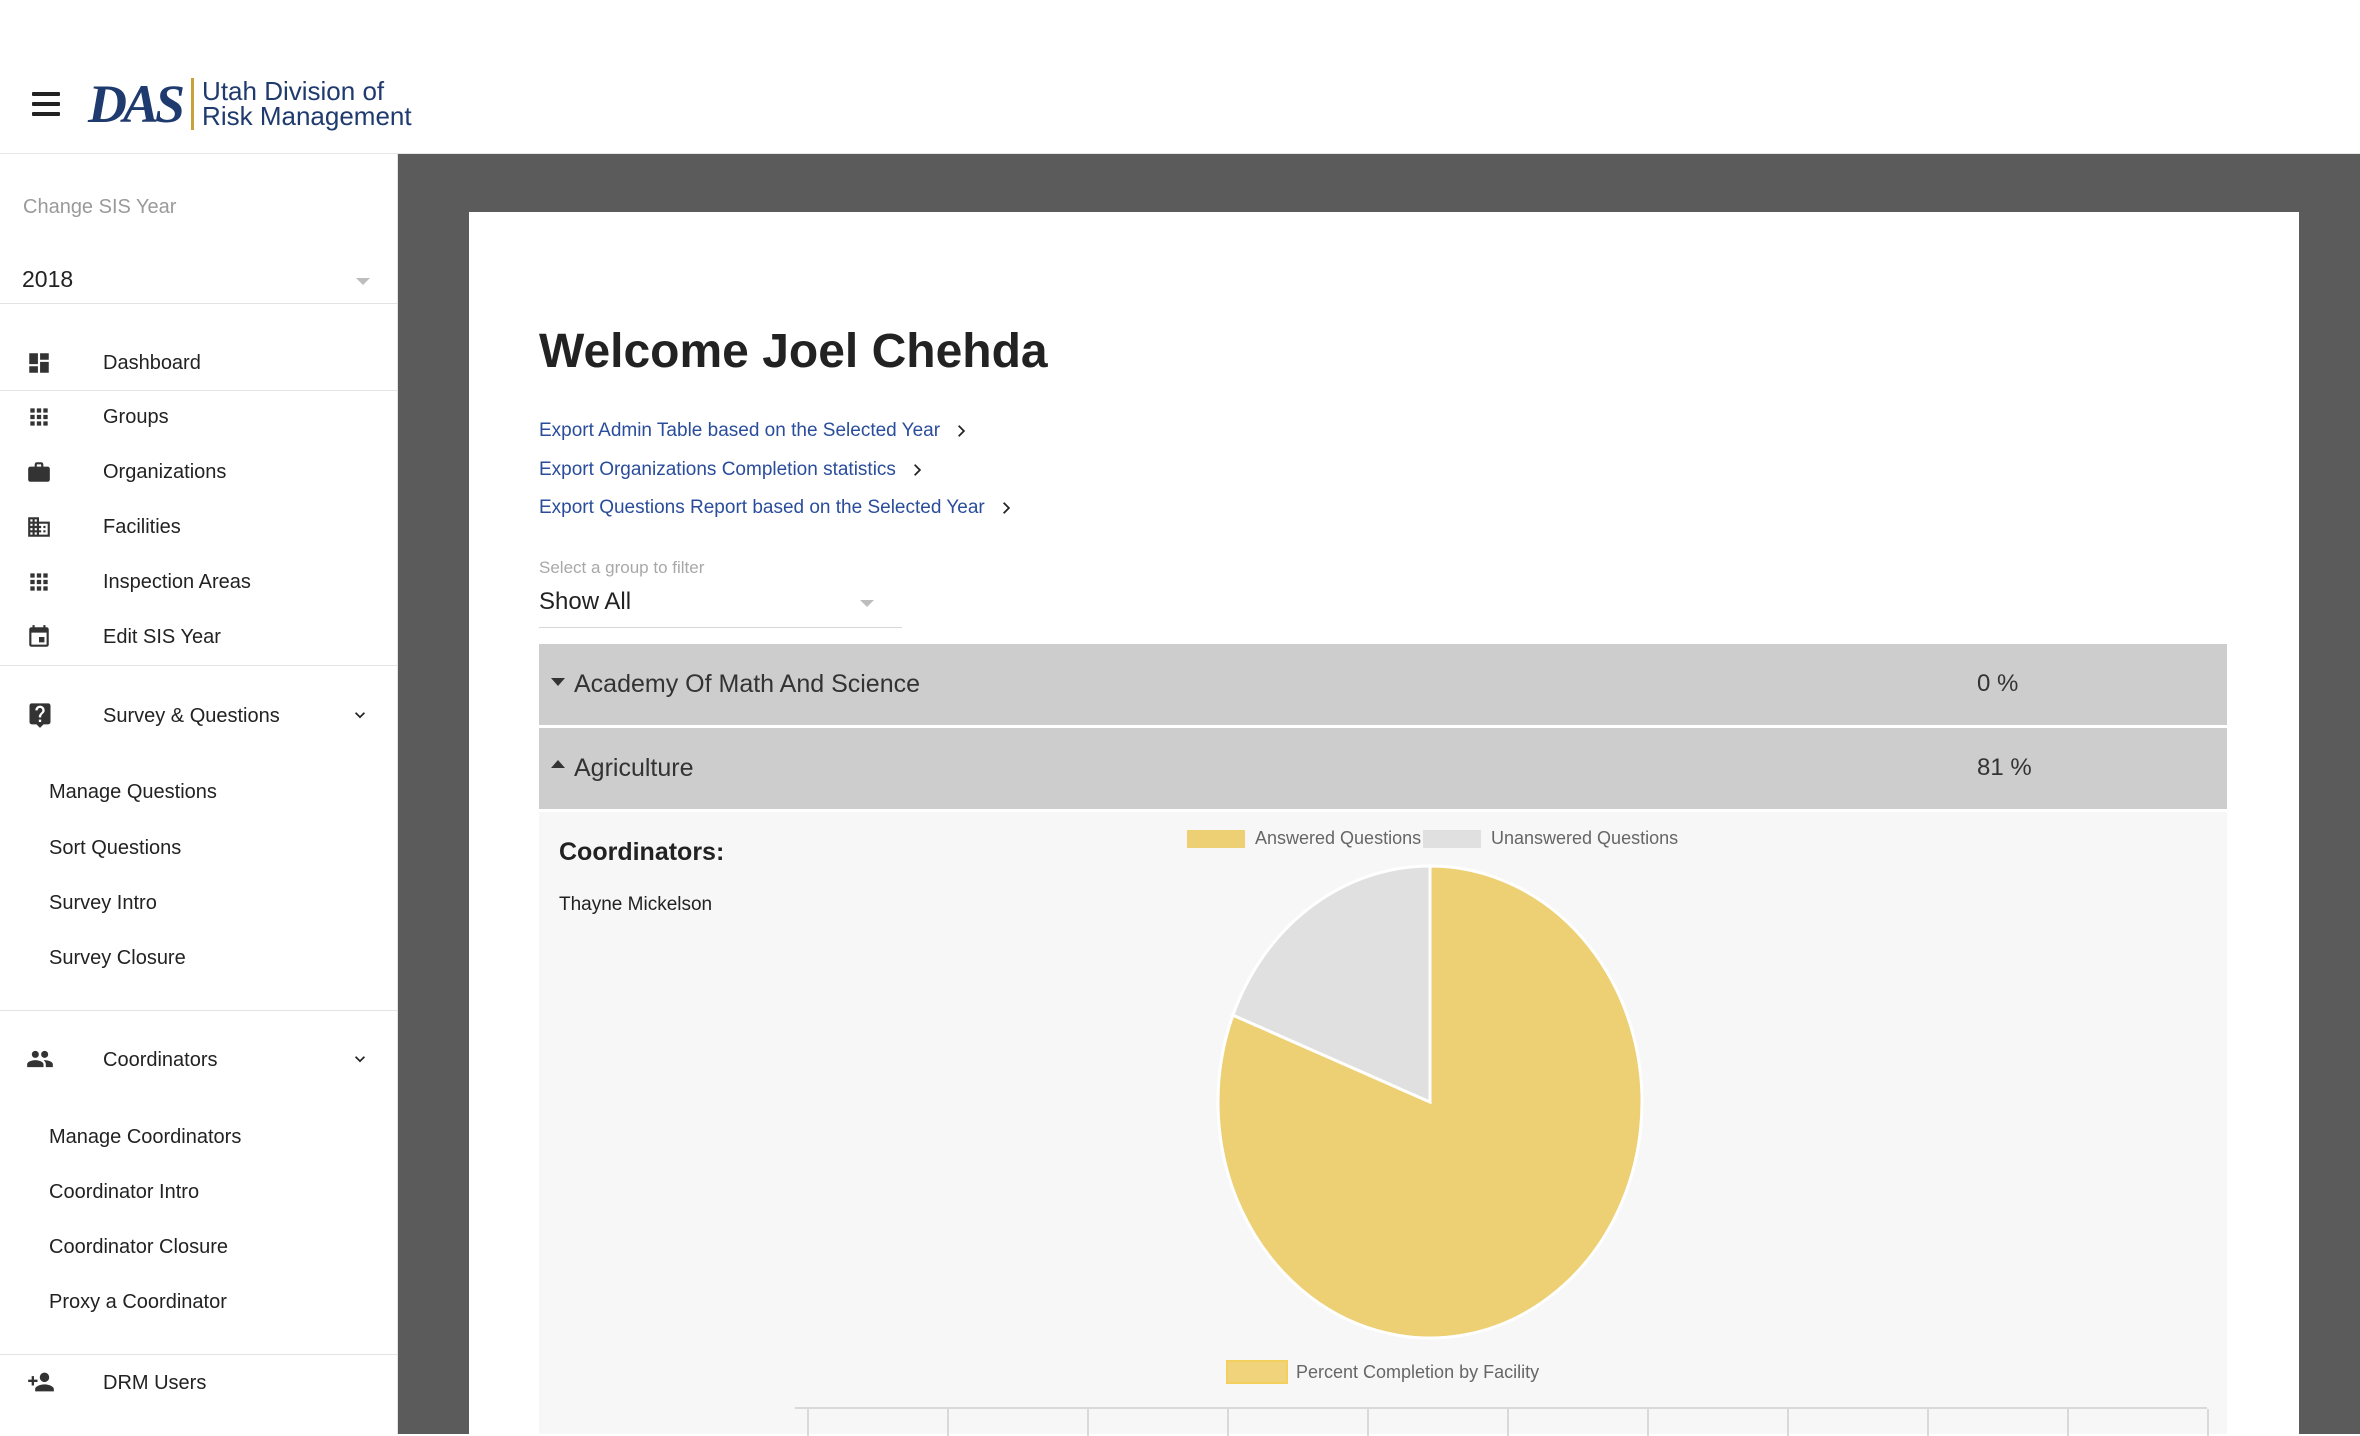 Image resolution: width=2360 pixels, height=1436 pixels. Describe the element at coordinates (191, 715) in the screenshot. I see `sidebar-item-label: Survey & Questions` at that location.